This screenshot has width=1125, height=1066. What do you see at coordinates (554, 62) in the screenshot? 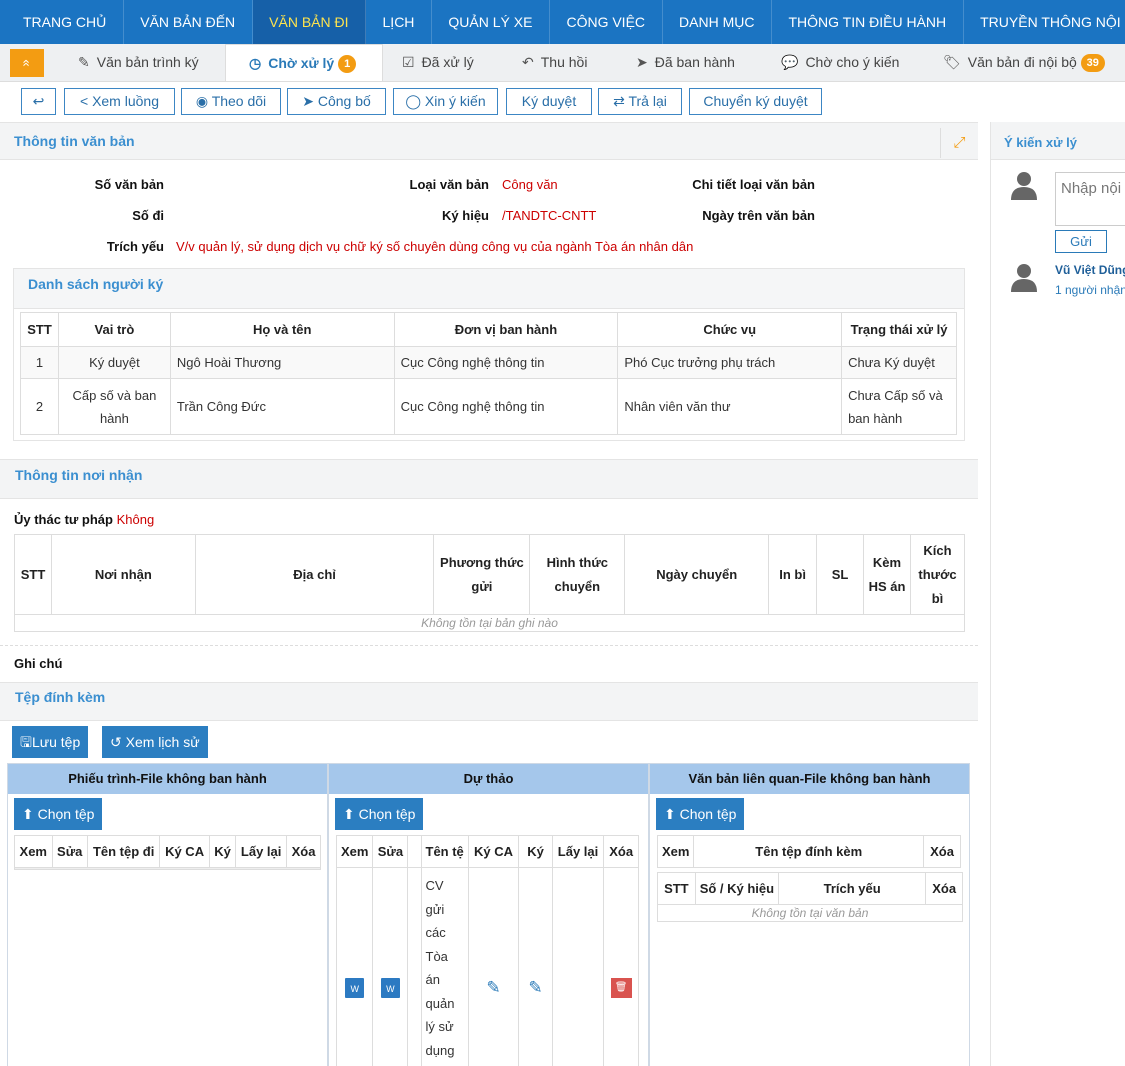
I see `tab-thu-hoi: ↶ Thu hồi` at bounding box center [554, 62].